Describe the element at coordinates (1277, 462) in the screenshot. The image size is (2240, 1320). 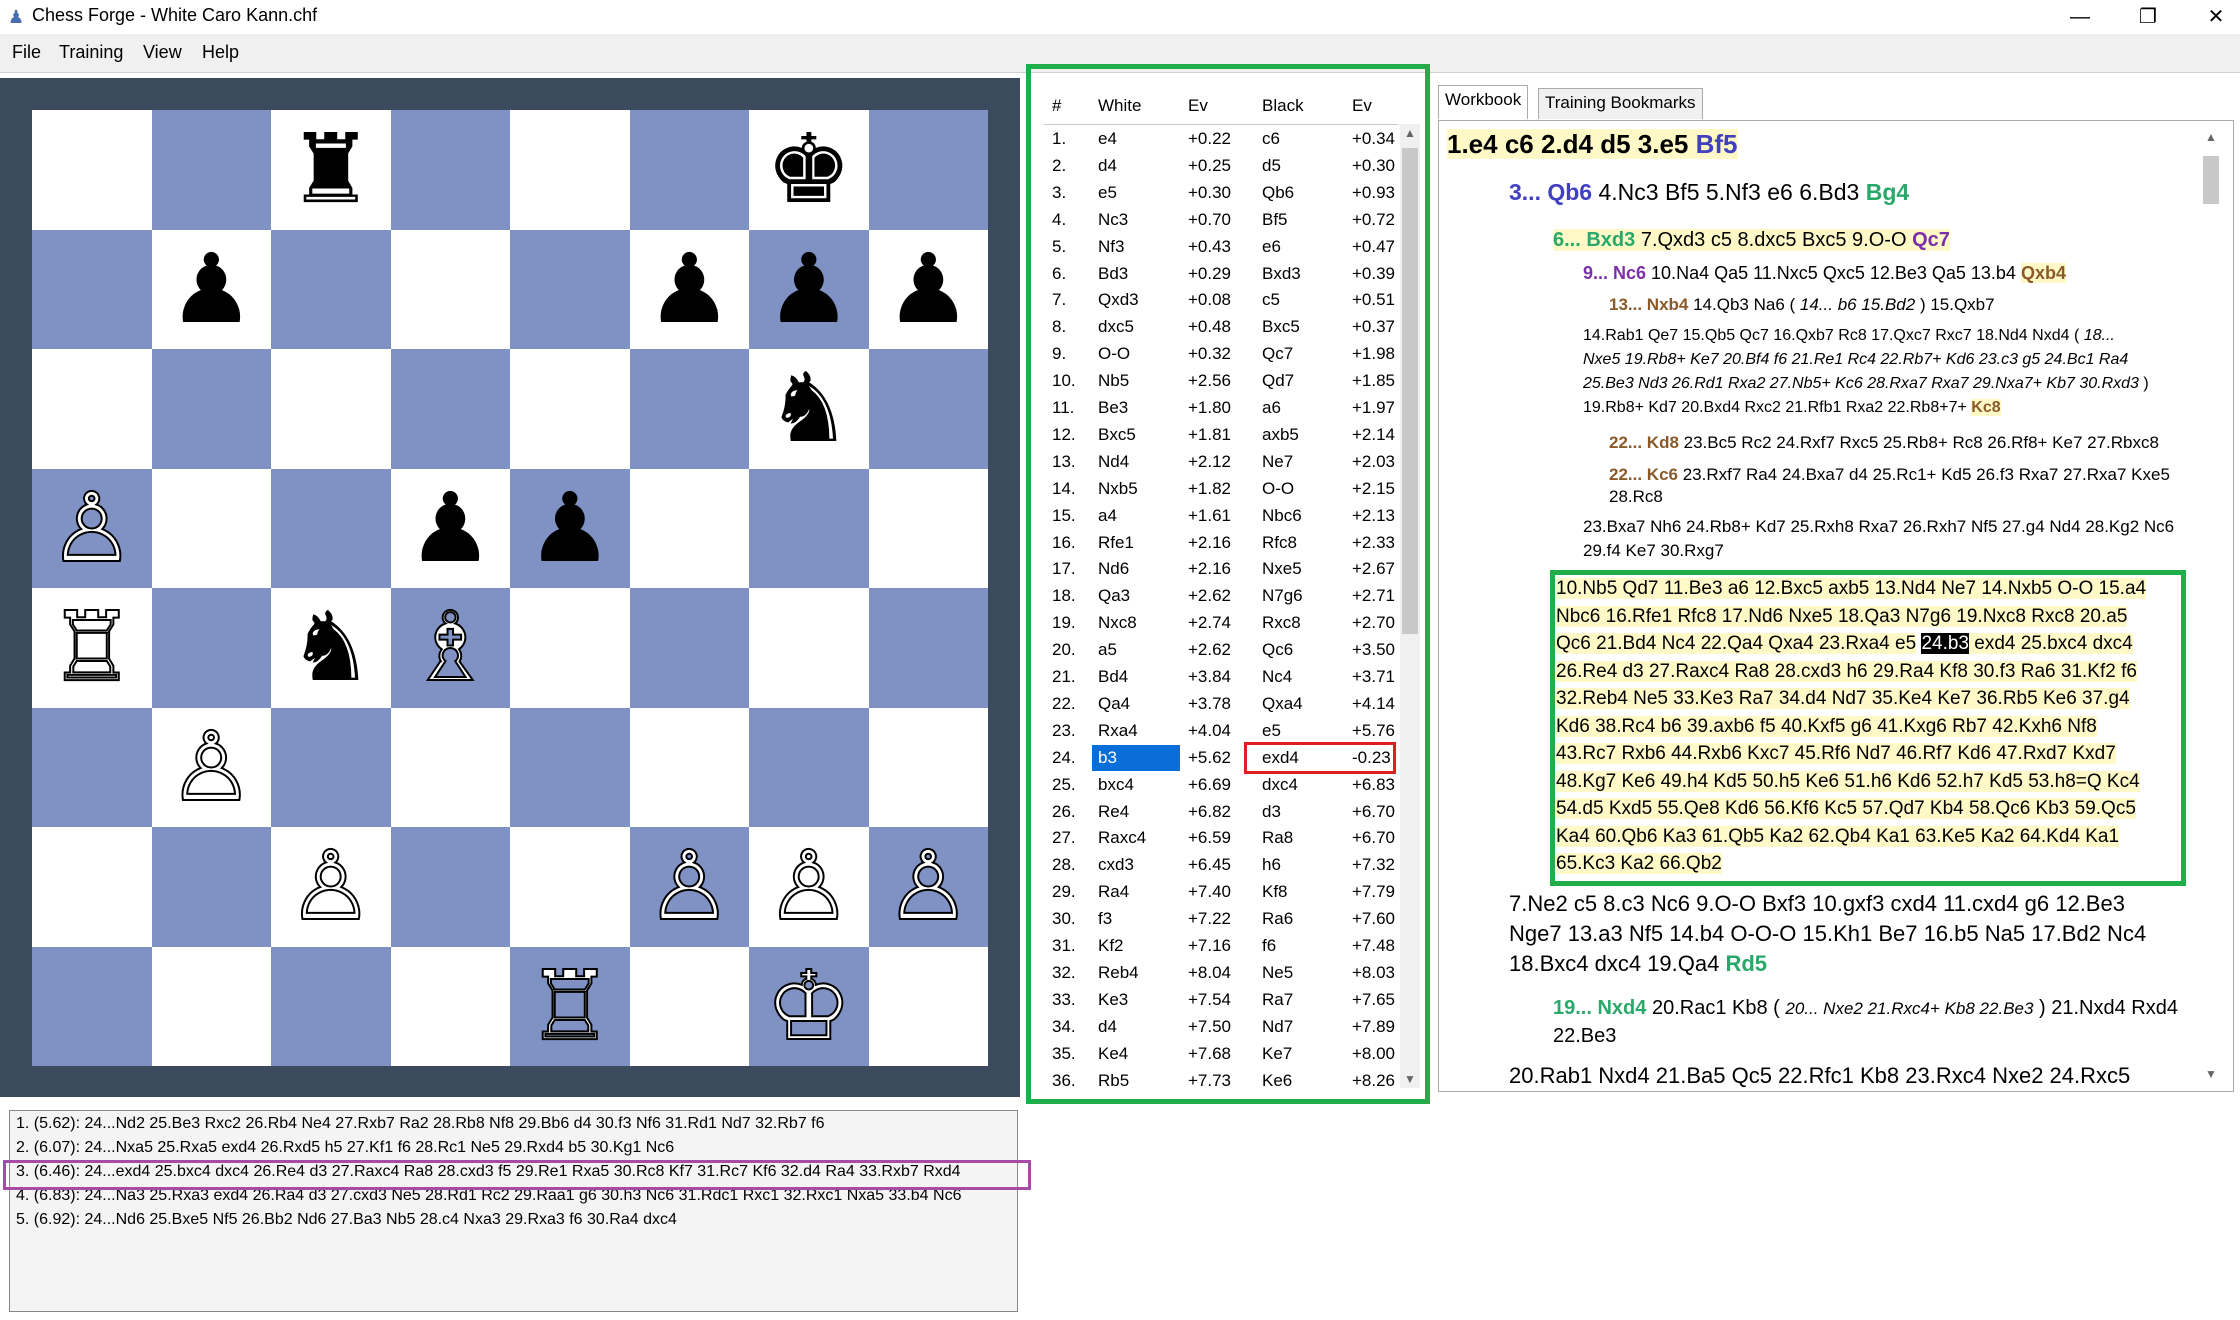
I see `black-move: Ne7` at that location.